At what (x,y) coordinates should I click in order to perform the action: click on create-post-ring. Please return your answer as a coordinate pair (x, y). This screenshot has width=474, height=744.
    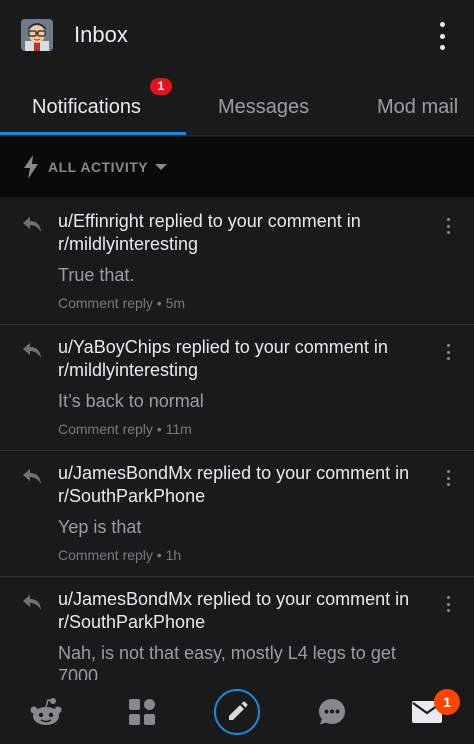
    Looking at the image, I should click on (237, 712).